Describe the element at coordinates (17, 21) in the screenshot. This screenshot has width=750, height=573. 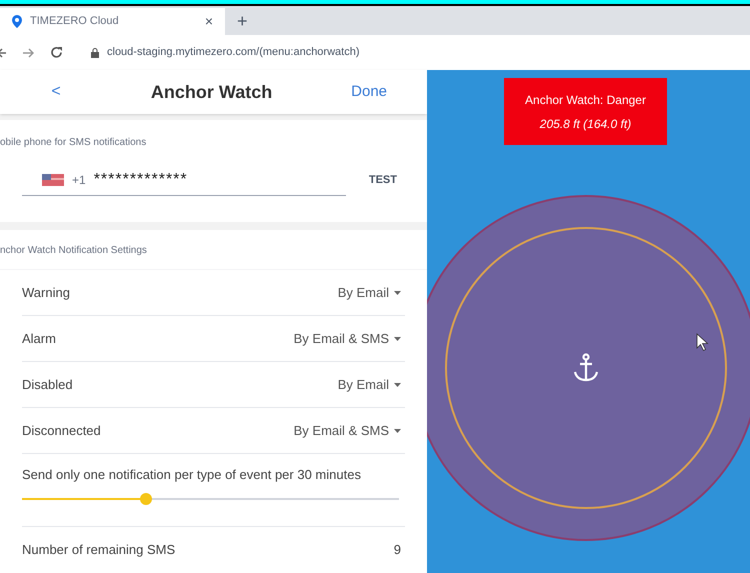
I see `location-pin-icon` at that location.